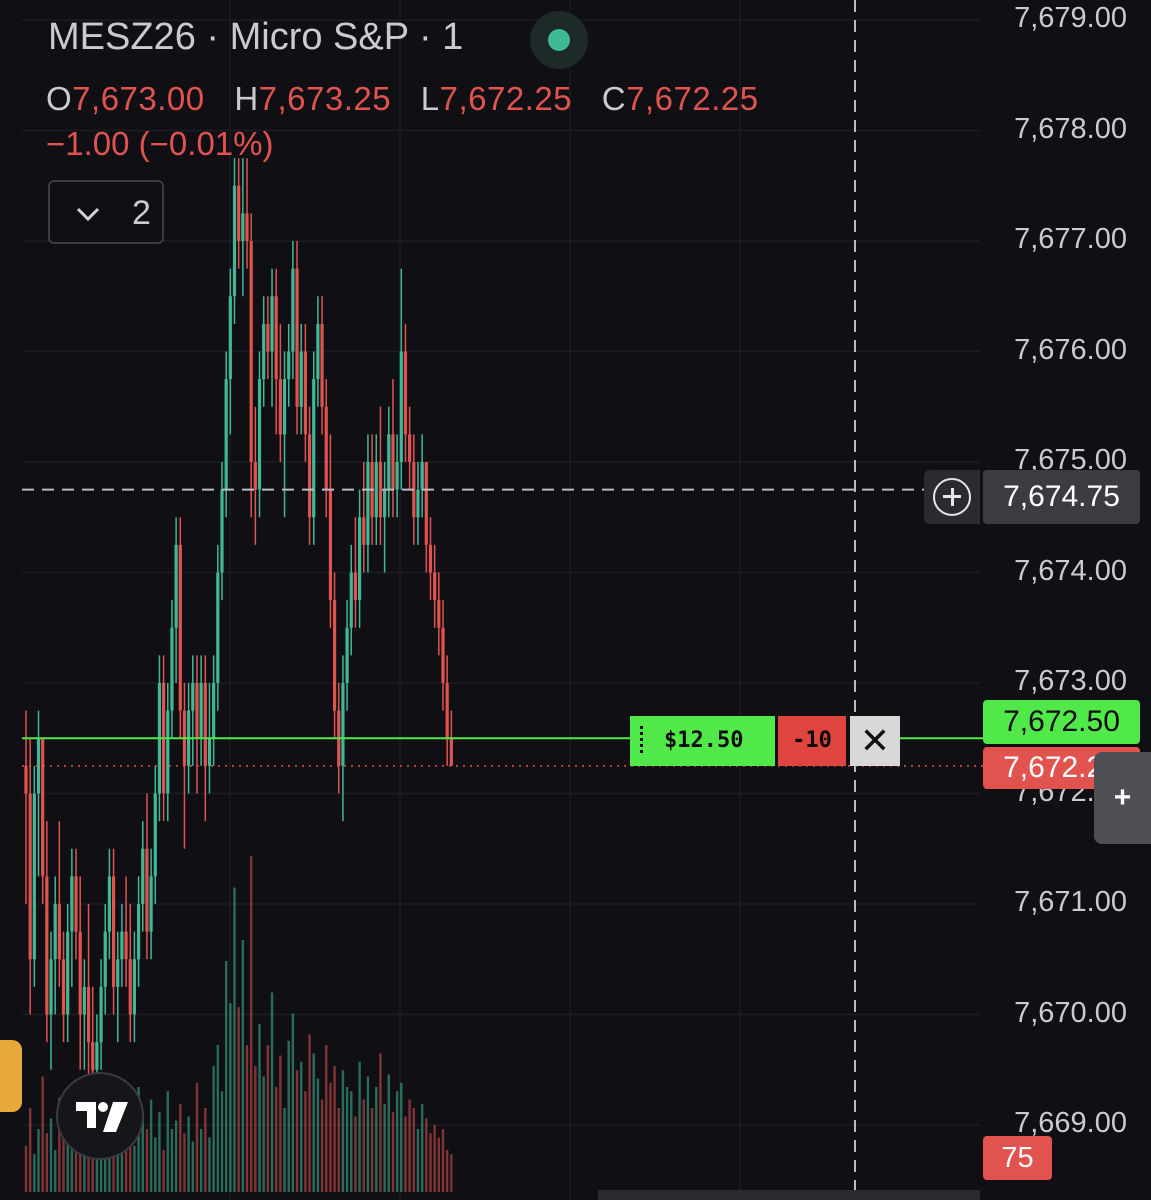  I want to click on open-value: 7,673.00, so click(138, 98).